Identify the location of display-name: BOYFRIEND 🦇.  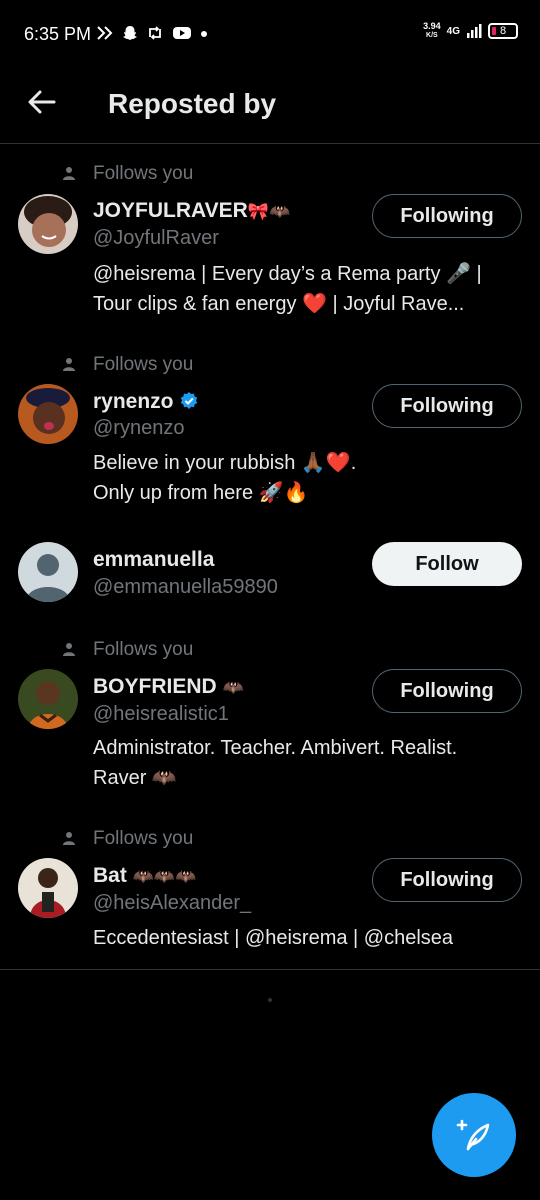
(168, 686).